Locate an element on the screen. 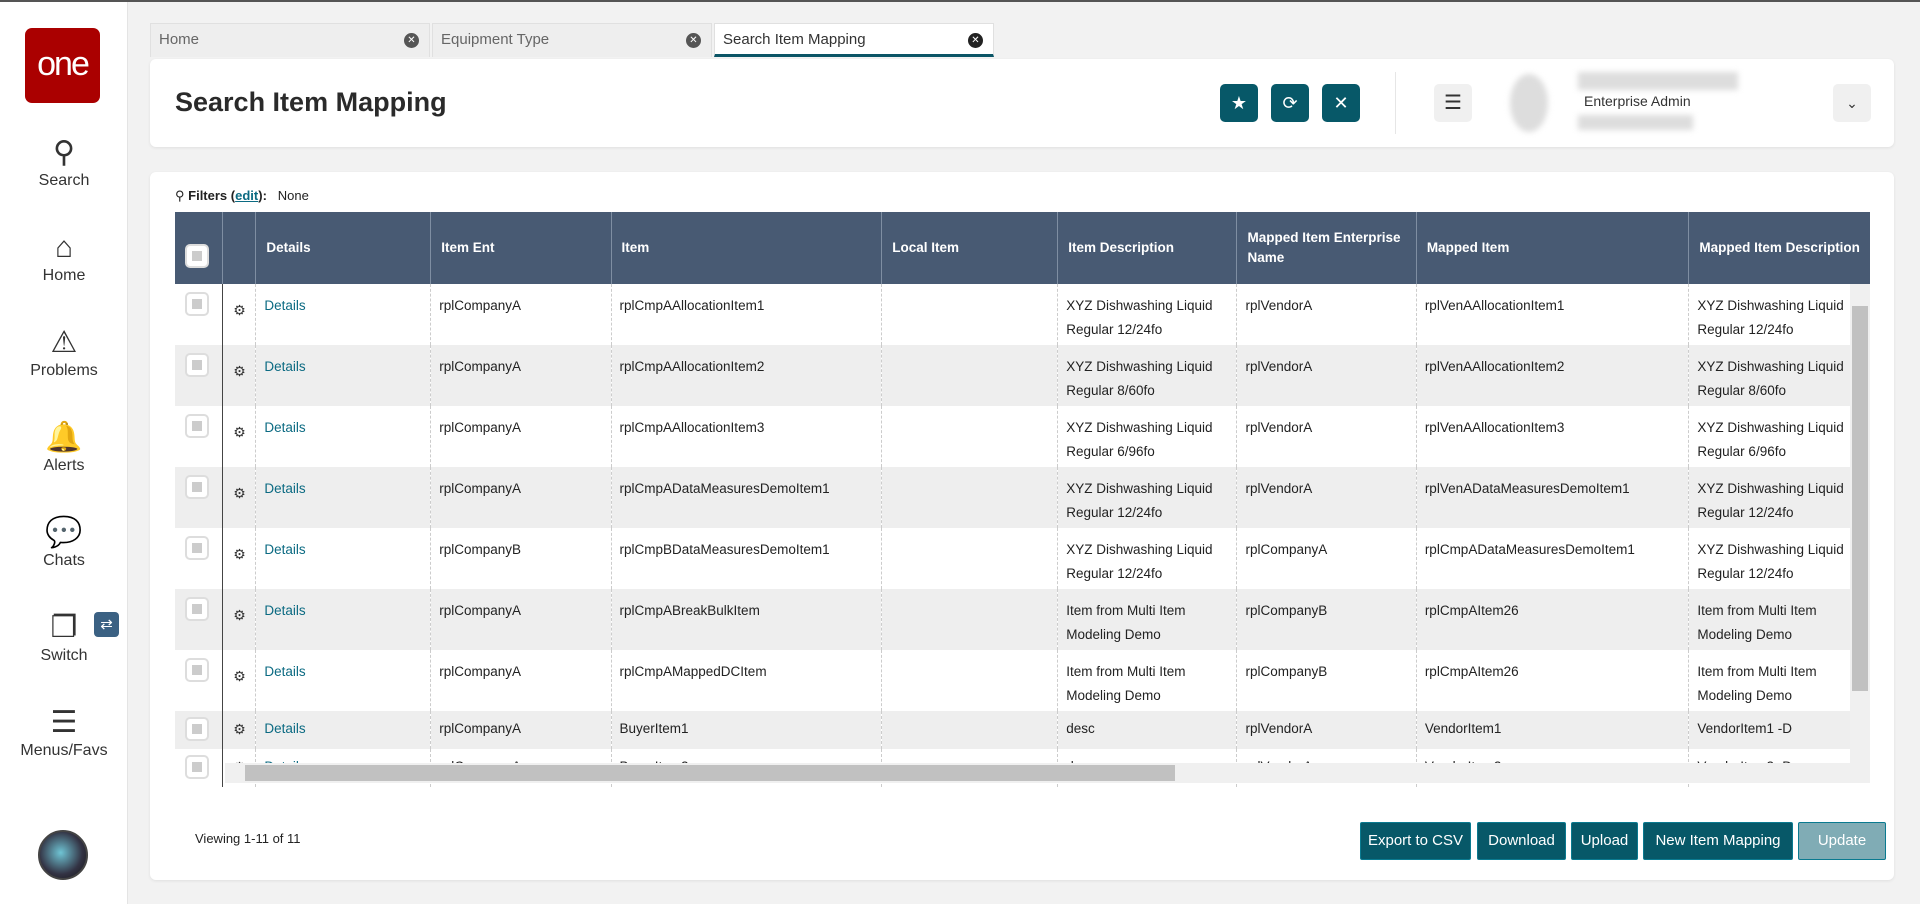 Image resolution: width=1920 pixels, height=904 pixels. nav-search: ⚲ Search is located at coordinates (64, 162).